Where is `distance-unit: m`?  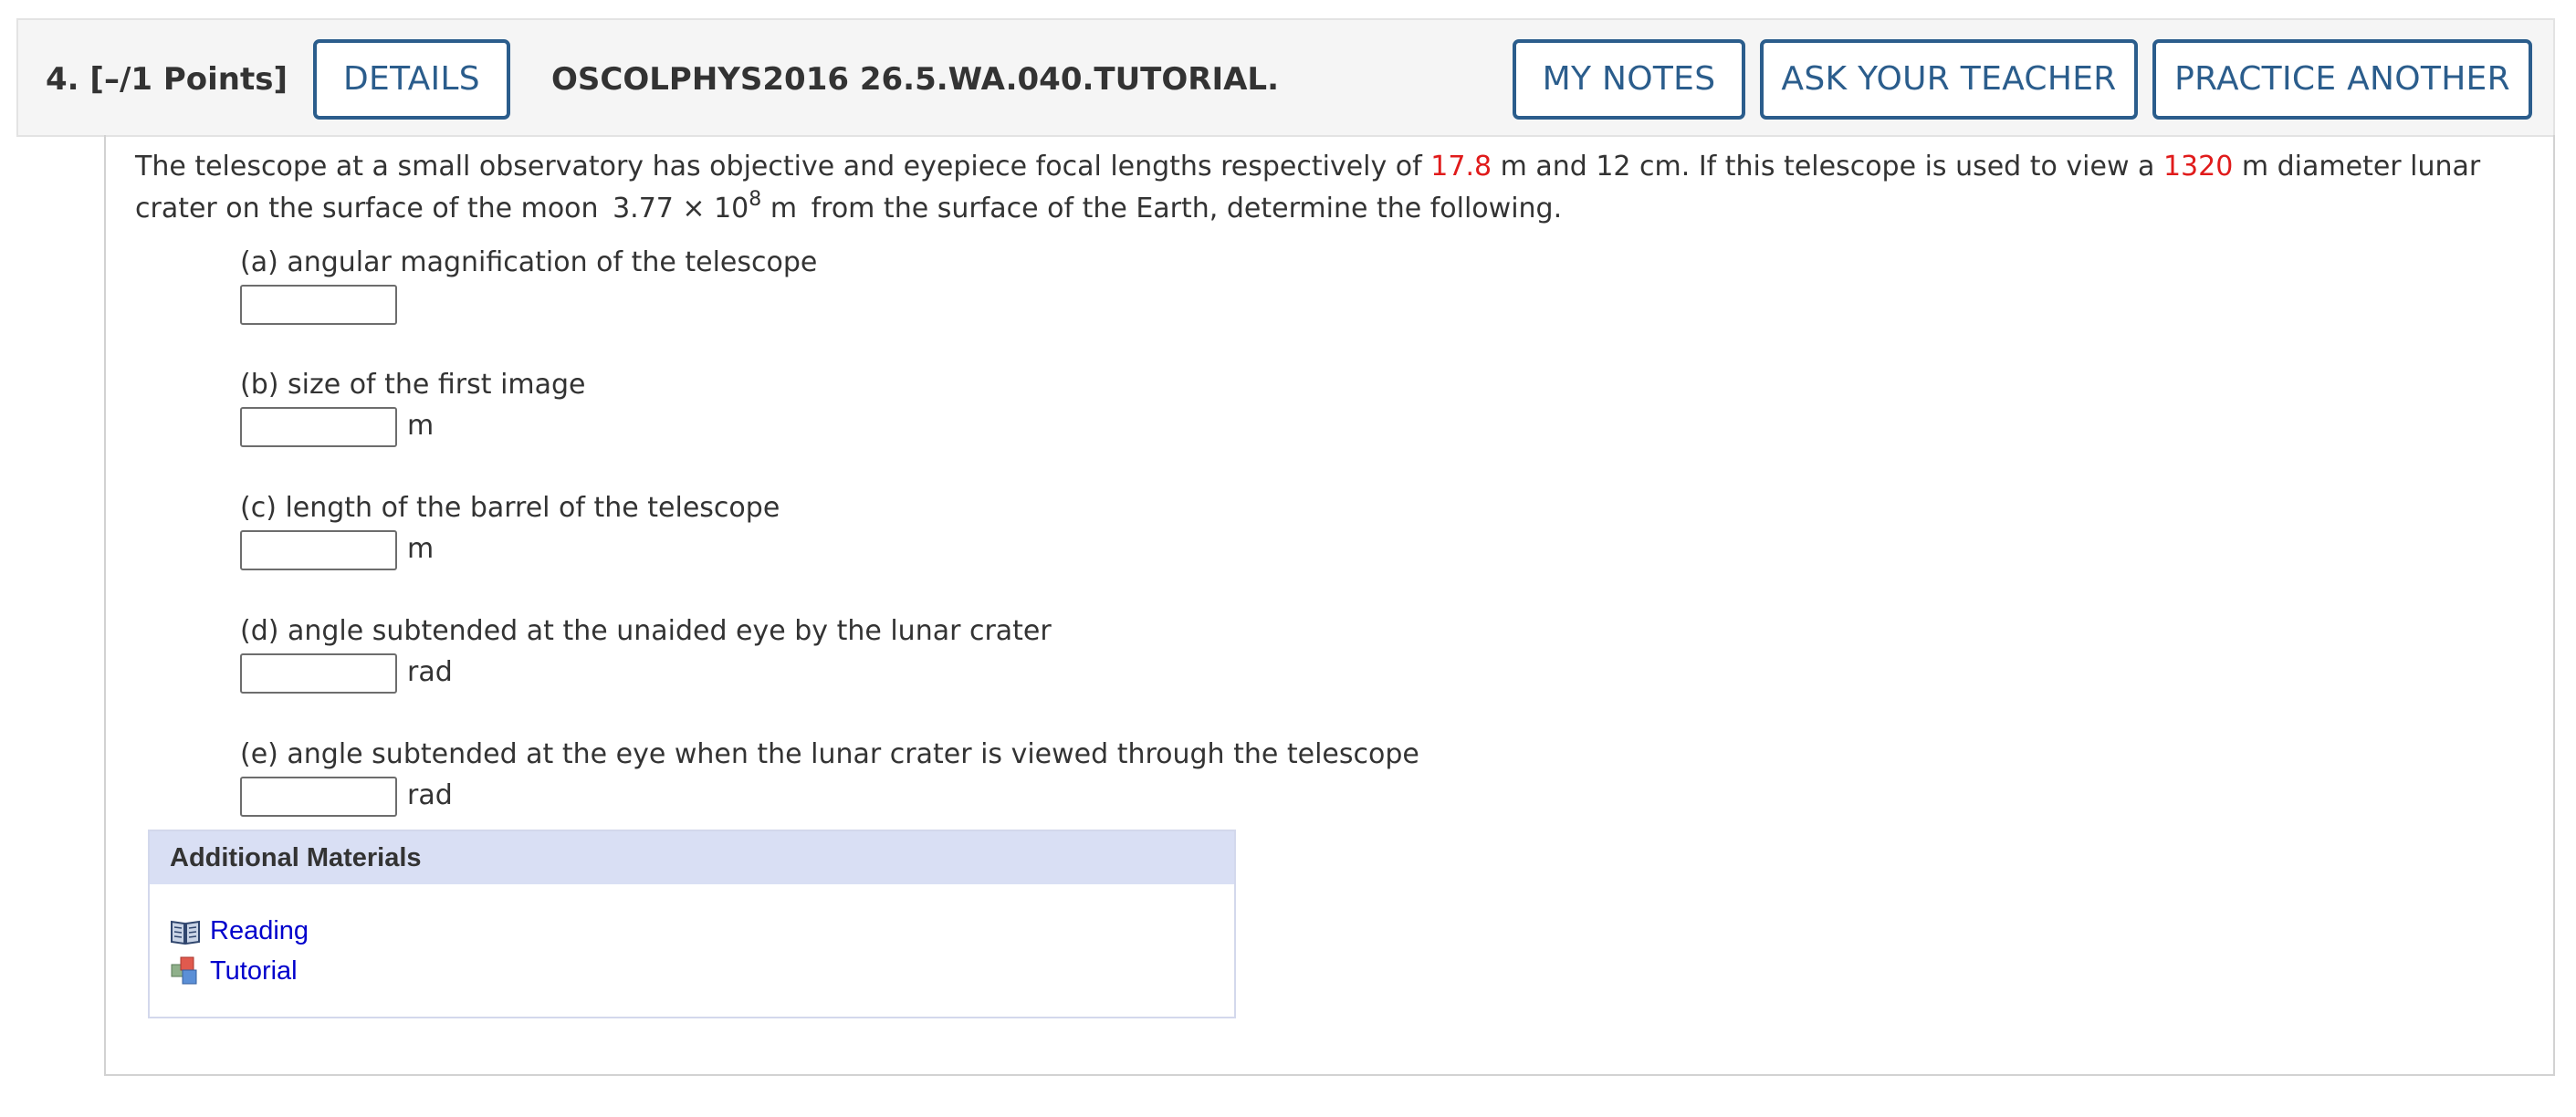 distance-unit: m is located at coordinates (780, 208).